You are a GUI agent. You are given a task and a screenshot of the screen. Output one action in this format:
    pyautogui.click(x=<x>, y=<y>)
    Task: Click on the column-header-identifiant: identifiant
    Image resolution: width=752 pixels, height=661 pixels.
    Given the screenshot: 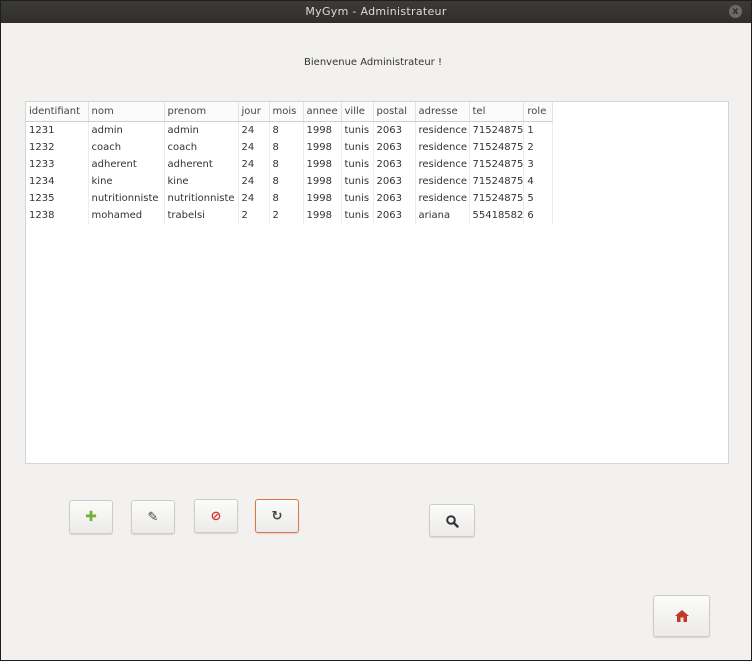 What is the action you would take?
    pyautogui.click(x=57, y=112)
    